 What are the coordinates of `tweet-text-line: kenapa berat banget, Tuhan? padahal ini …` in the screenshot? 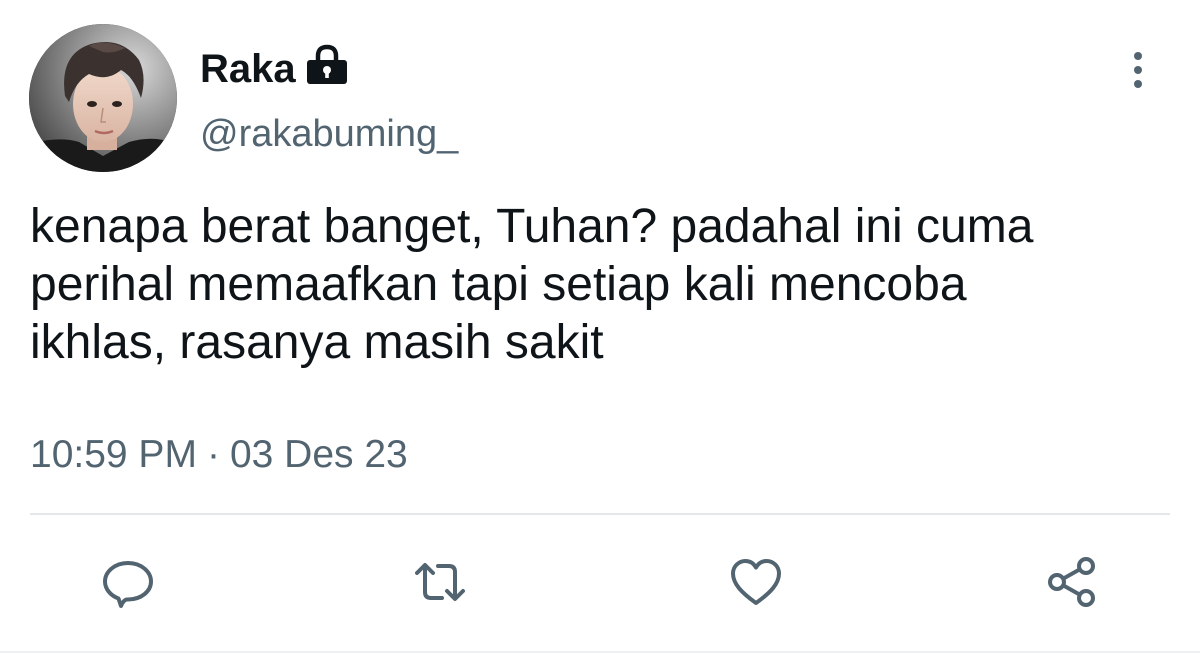 It's located at (532, 226).